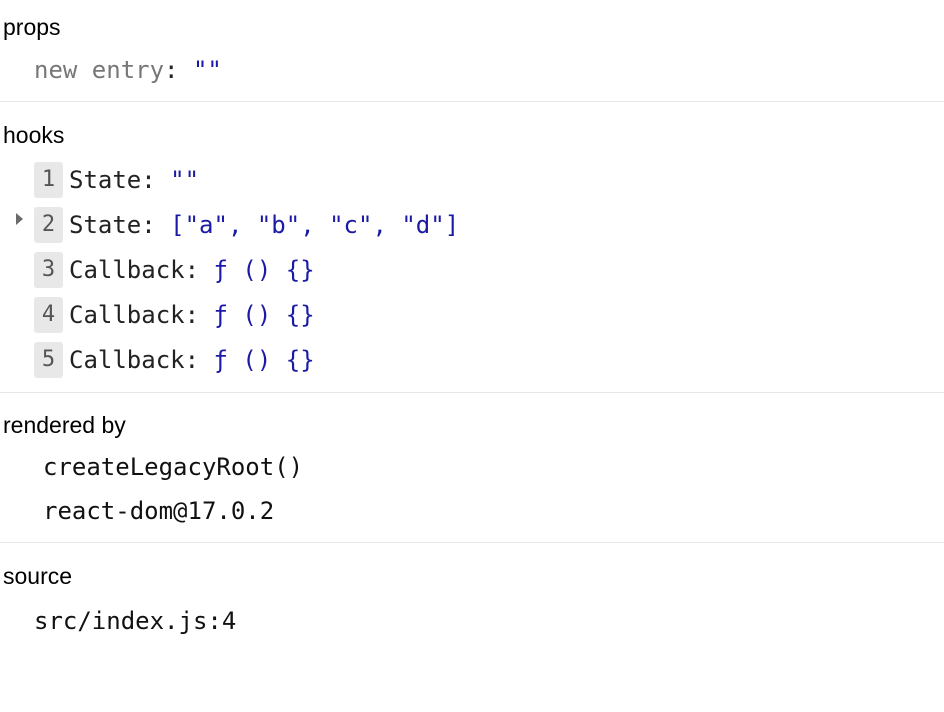  Describe the element at coordinates (48, 270) in the screenshot. I see `hook-index-badge: 3` at that location.